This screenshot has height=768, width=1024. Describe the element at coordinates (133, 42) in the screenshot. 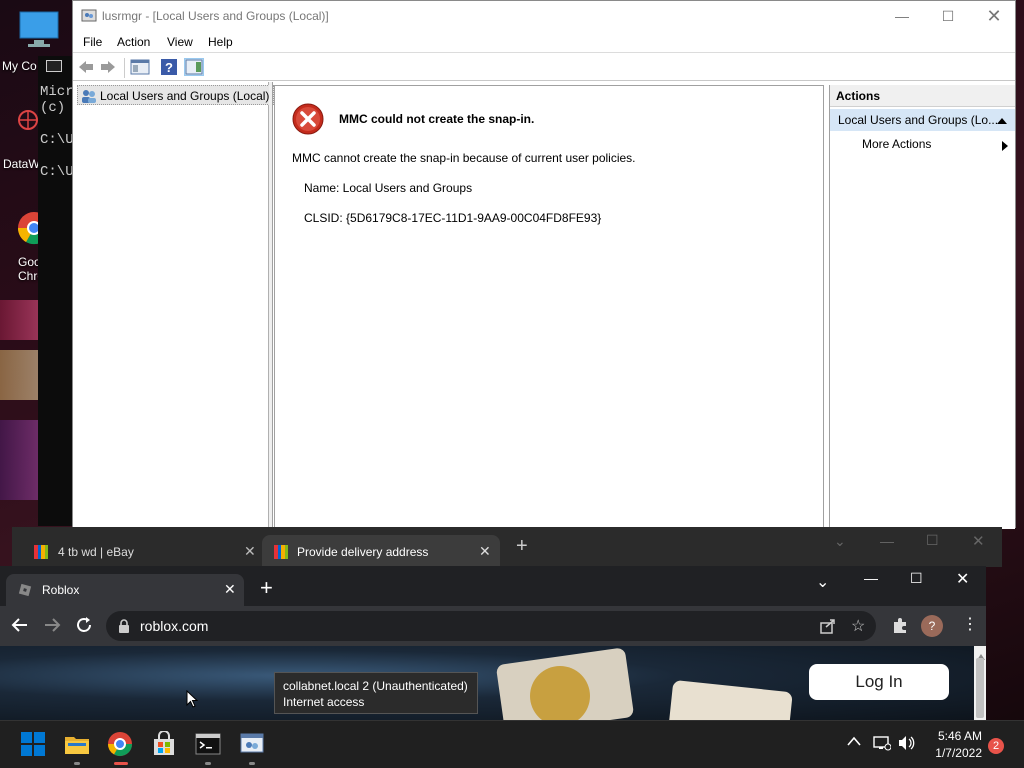

I see `menu-action: Action` at that location.